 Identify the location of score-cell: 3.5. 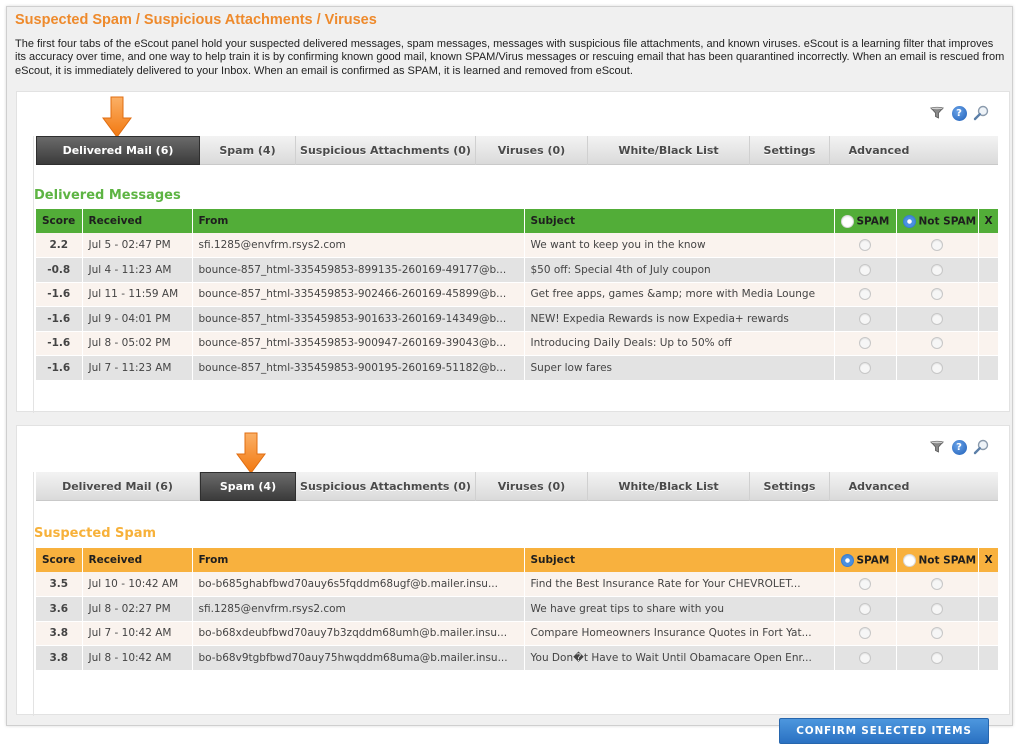
(59, 584).